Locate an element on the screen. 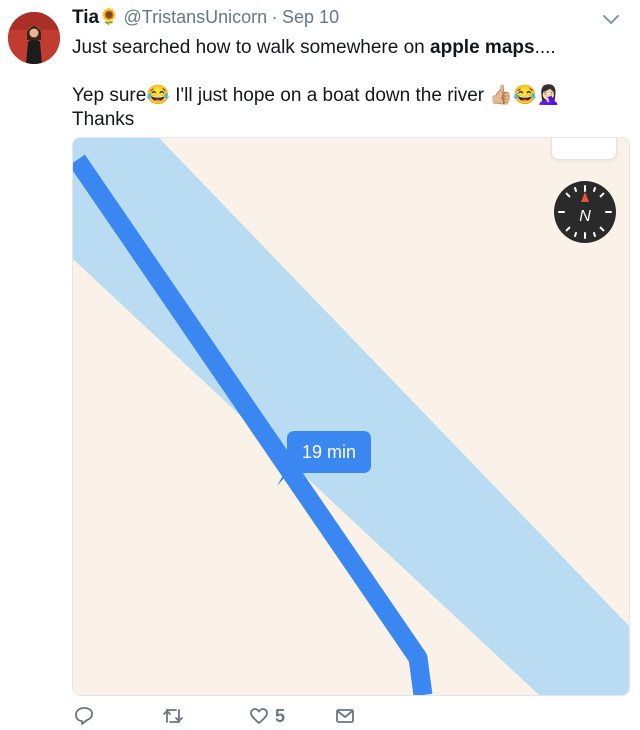 This screenshot has height=730, width=640. eta-label: 19 min is located at coordinates (329, 452).